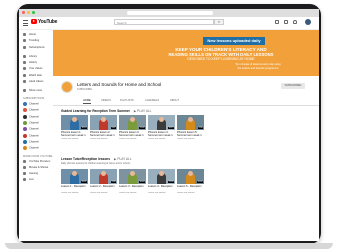  What do you see at coordinates (28, 12) in the screenshot?
I see `minimize-window-dot` at bounding box center [28, 12].